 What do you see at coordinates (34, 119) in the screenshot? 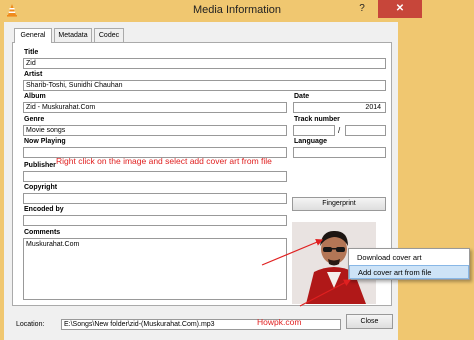
I see `genre-label: Genre` at bounding box center [34, 119].